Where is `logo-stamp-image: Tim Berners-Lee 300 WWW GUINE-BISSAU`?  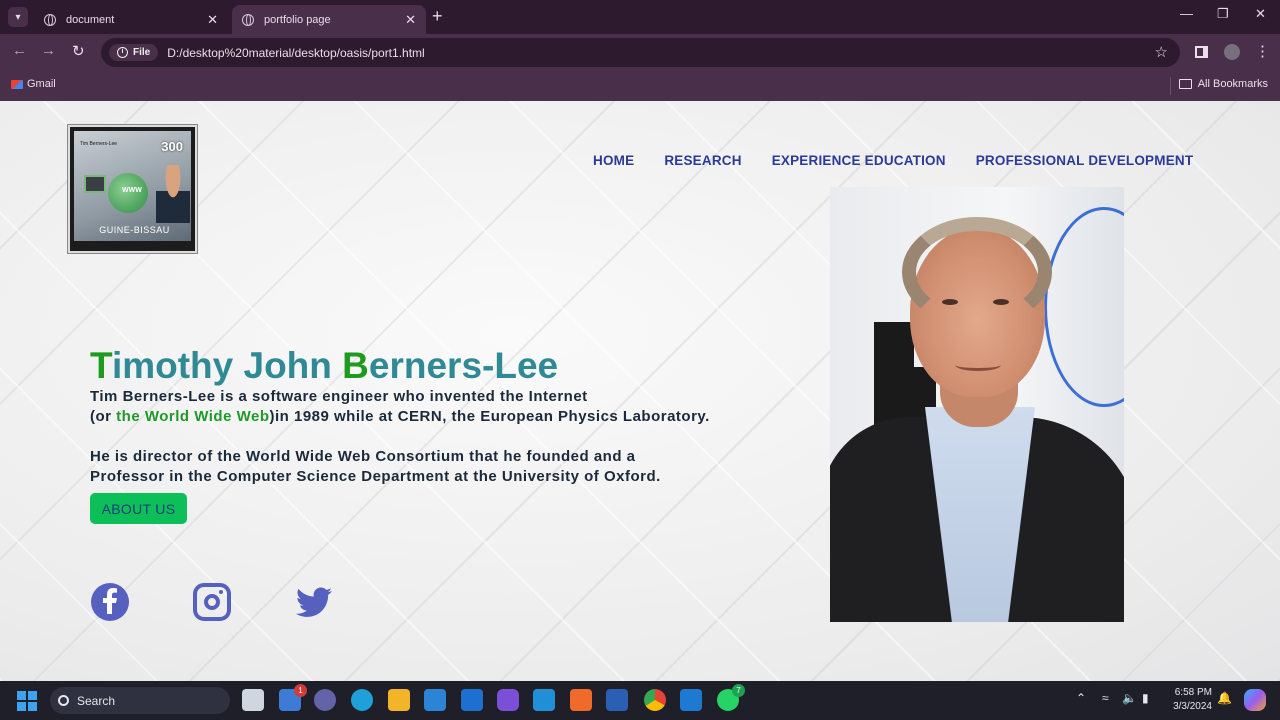 logo-stamp-image: Tim Berners-Lee 300 WWW GUINE-BISSAU is located at coordinates (132, 189).